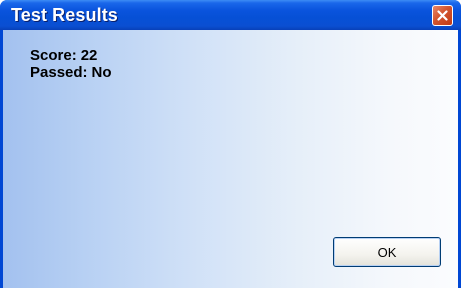 This screenshot has height=288, width=461. I want to click on ok-button: OK, so click(387, 252).